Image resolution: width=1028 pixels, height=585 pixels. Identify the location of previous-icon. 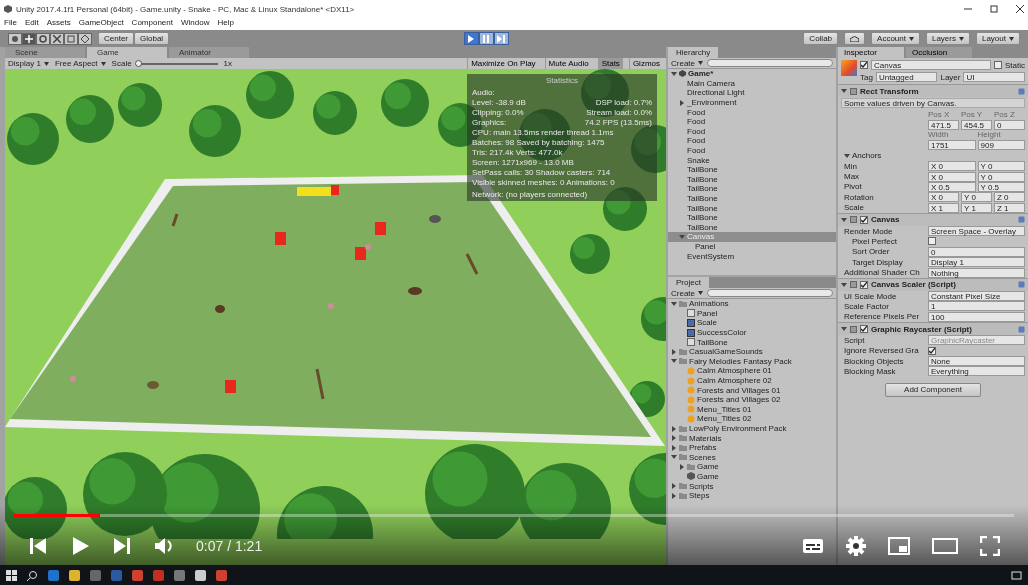
(38, 546).